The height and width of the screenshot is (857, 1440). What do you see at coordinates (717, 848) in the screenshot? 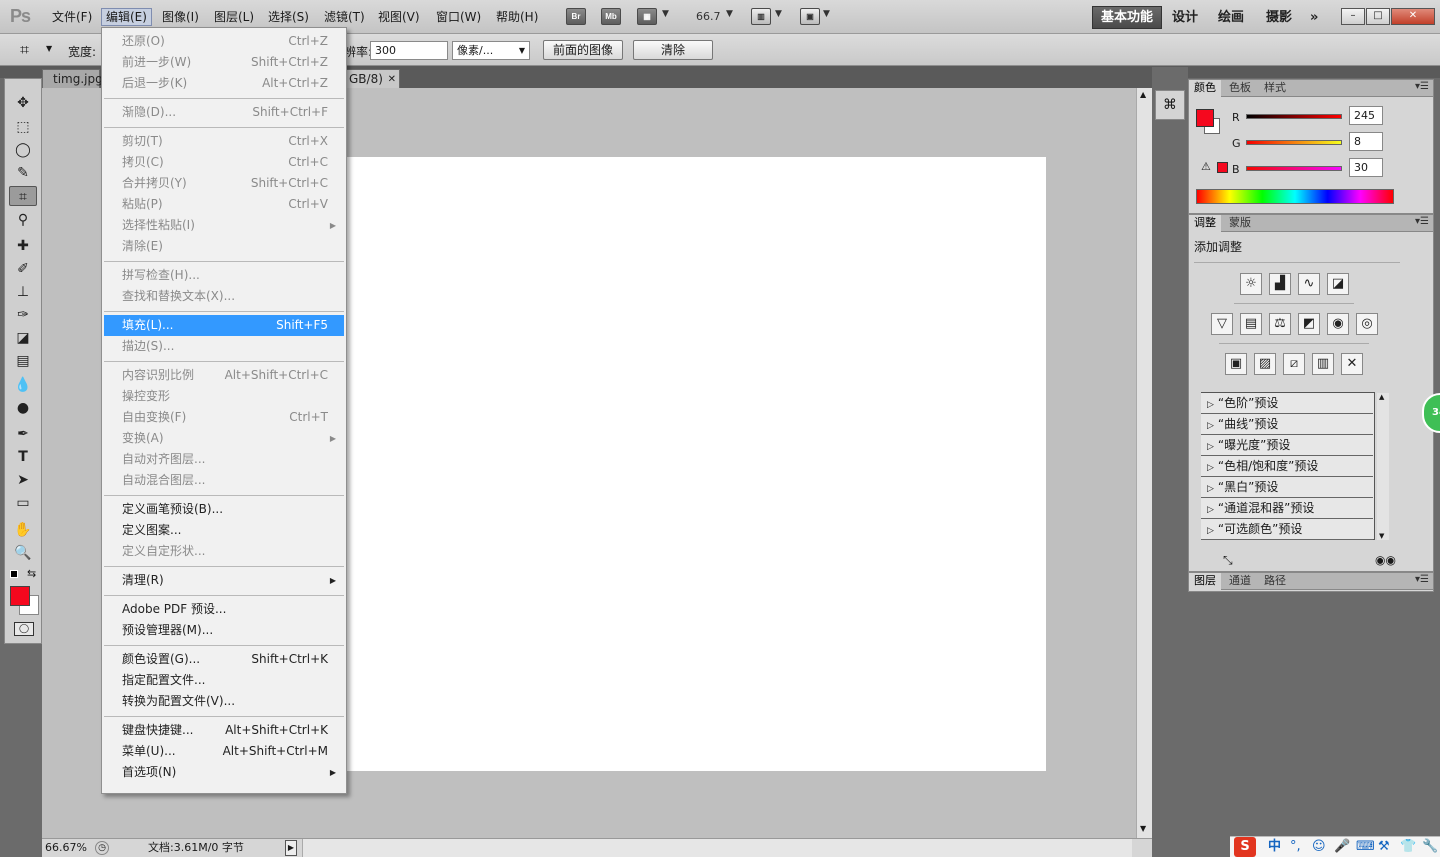
I see `horizontal-scrollbar` at bounding box center [717, 848].